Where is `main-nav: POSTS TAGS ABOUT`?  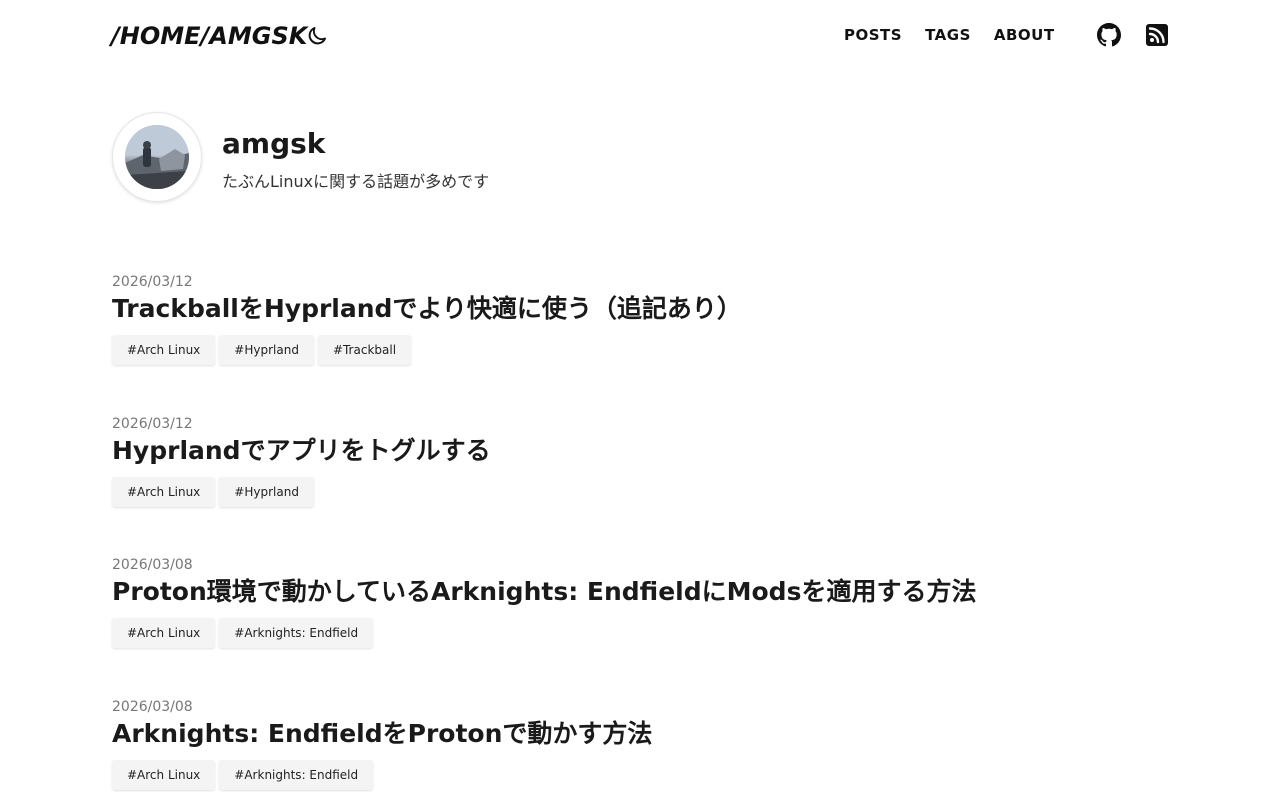
main-nav: POSTS TAGS ABOUT is located at coordinates (961, 35).